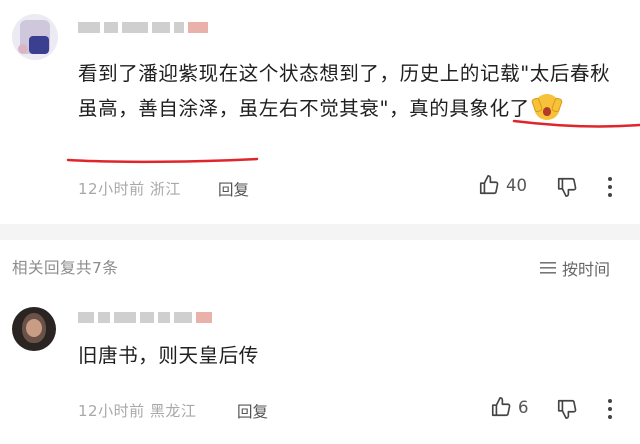  What do you see at coordinates (516, 185) in the screenshot?
I see `like-count: 40` at bounding box center [516, 185].